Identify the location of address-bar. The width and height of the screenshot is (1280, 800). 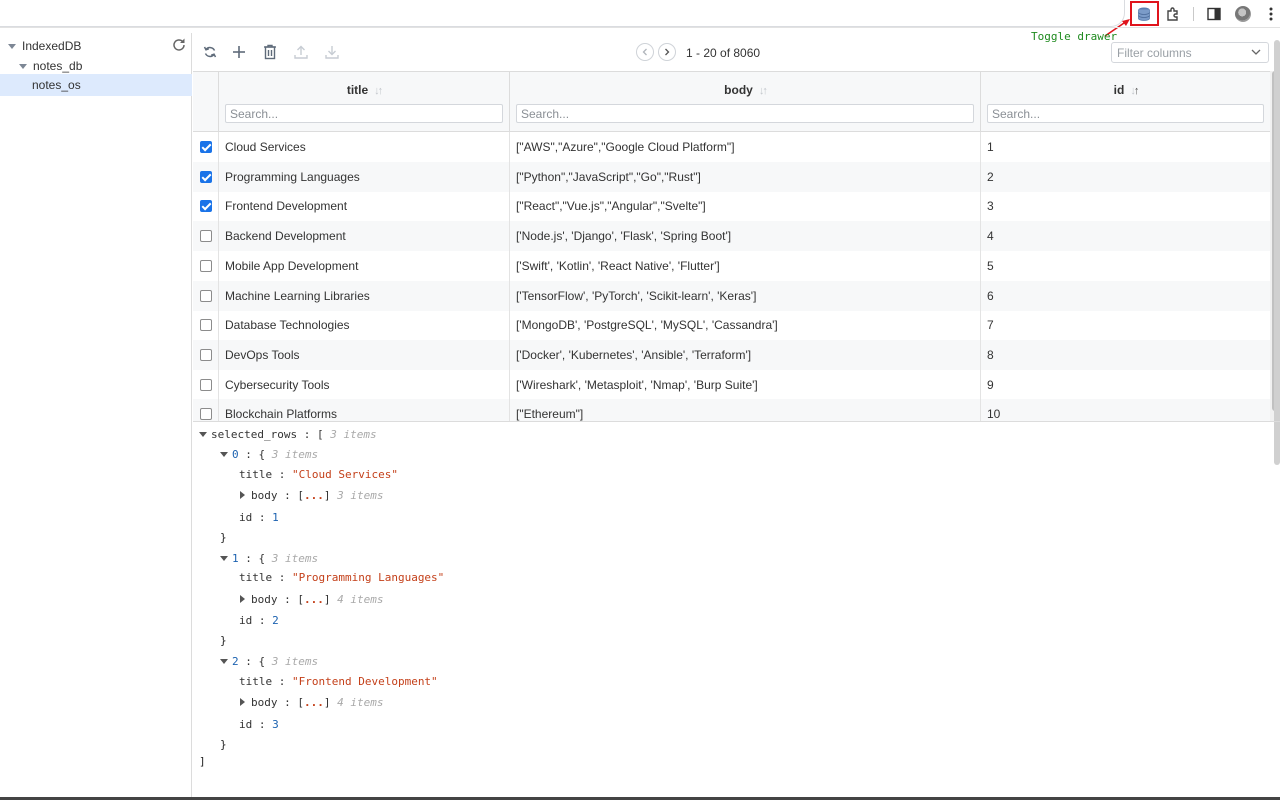
(562, 13).